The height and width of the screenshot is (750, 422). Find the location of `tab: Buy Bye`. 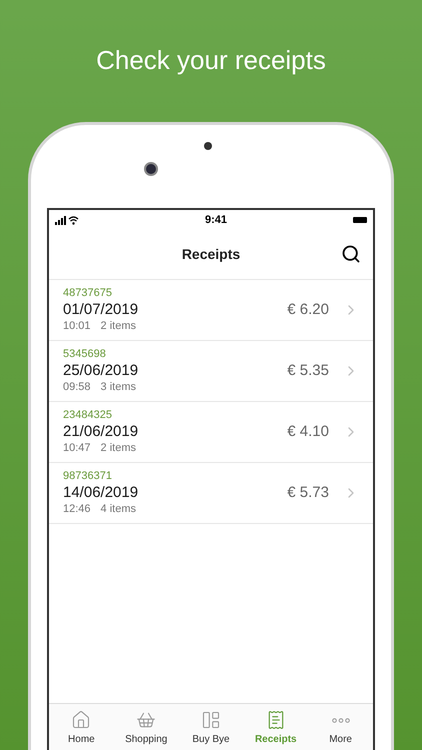

tab: Buy Bye is located at coordinates (211, 727).